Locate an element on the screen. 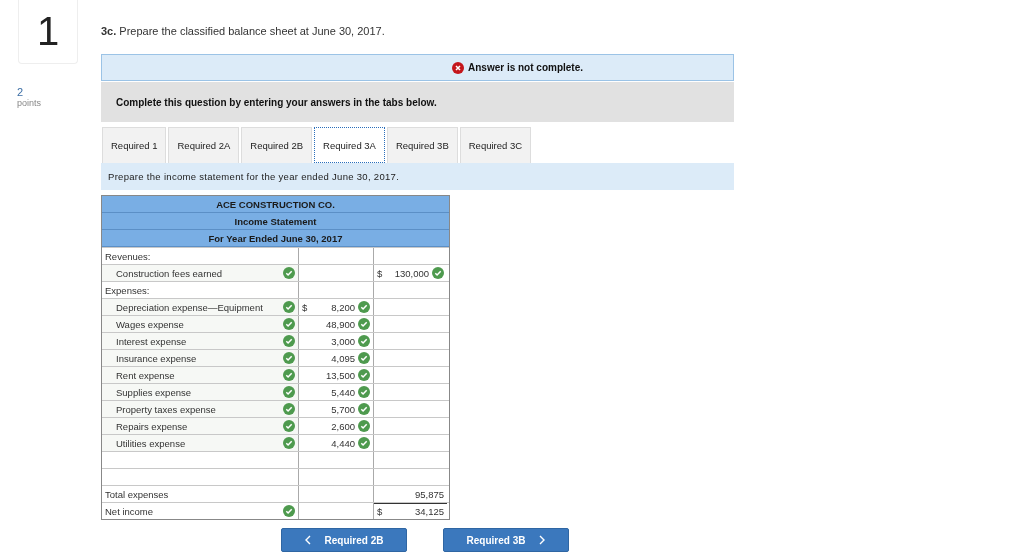 This screenshot has height=558, width=1024. tab-instructions: Prepare the income statement for the year ended June 30, 2017. is located at coordinates (417, 176).